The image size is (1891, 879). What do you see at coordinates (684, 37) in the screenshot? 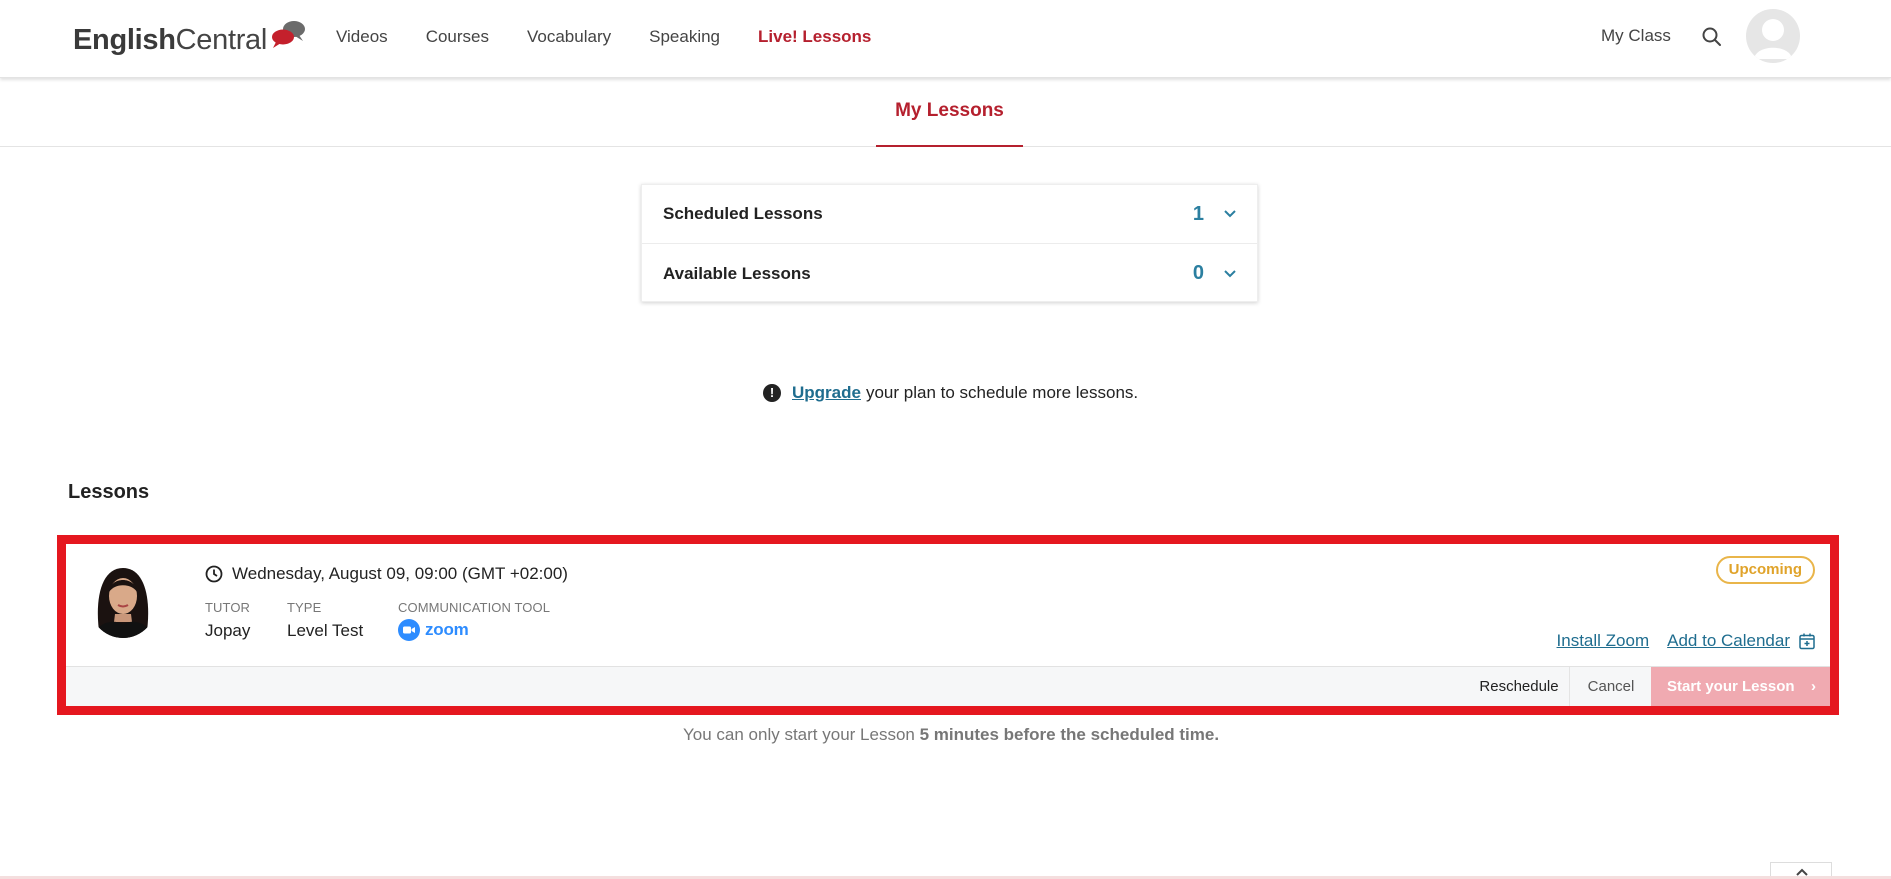
I see `nav-speaking: Speaking` at bounding box center [684, 37].